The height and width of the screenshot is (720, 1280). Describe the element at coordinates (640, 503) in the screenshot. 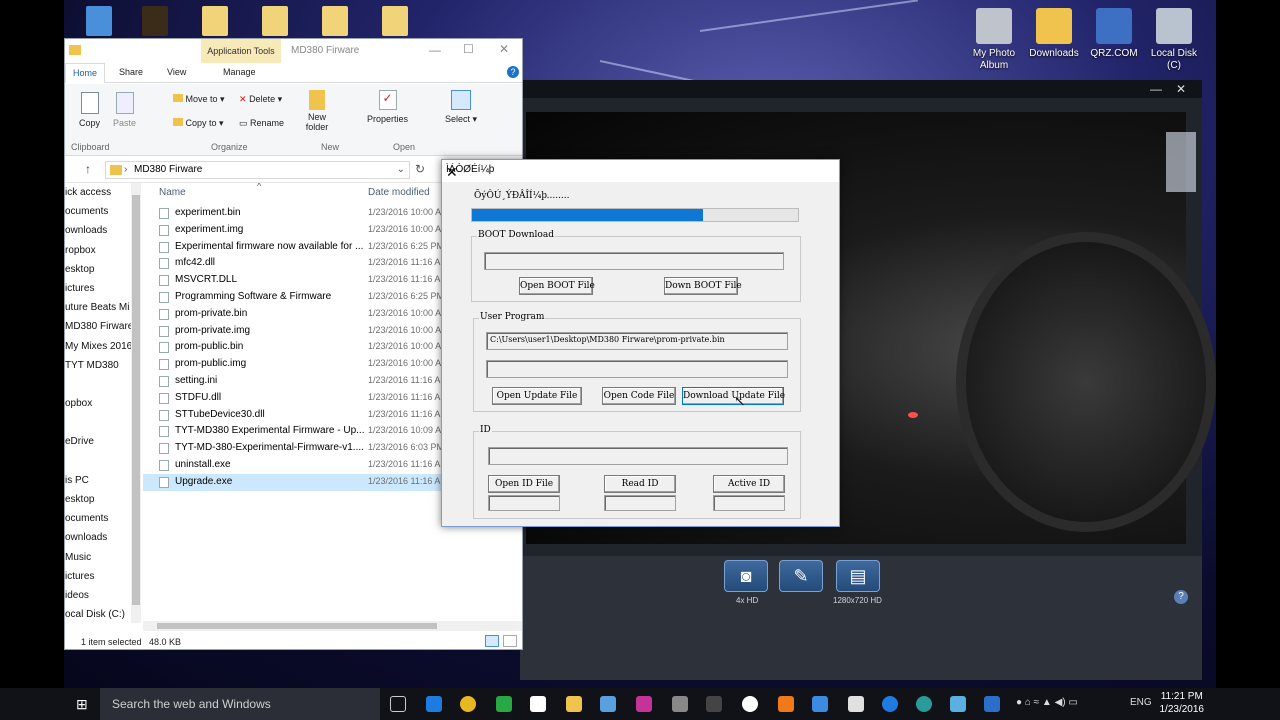

I see `read-id-value-field` at that location.